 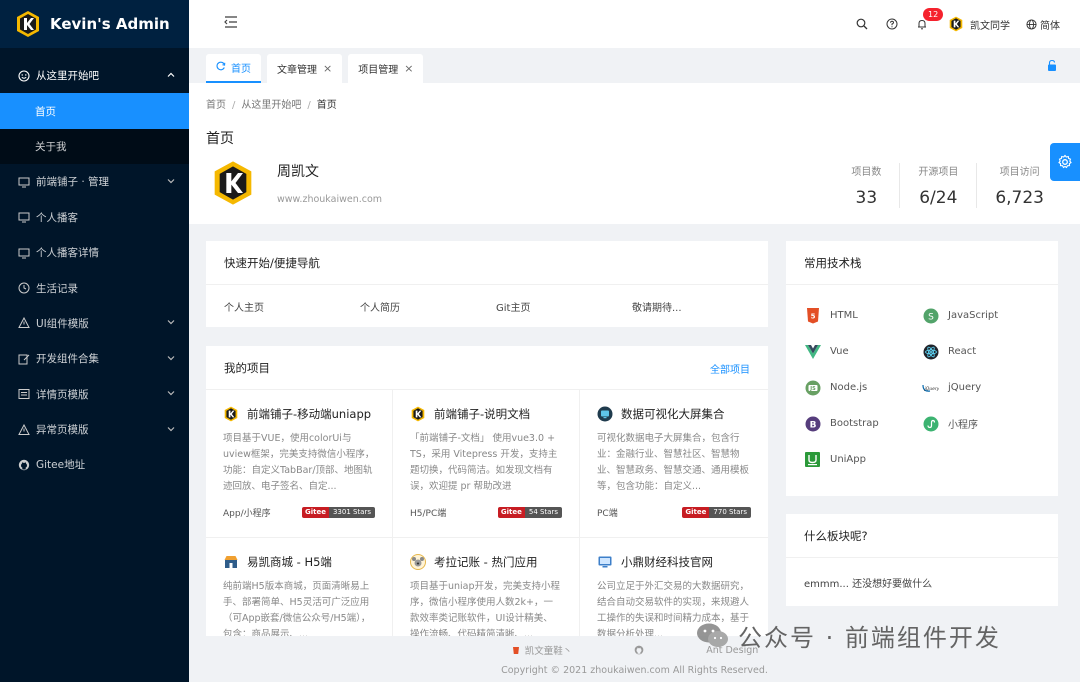 I want to click on page-tabs: 首页 文章管理 × 项目管理 ×, so click(x=634, y=65).